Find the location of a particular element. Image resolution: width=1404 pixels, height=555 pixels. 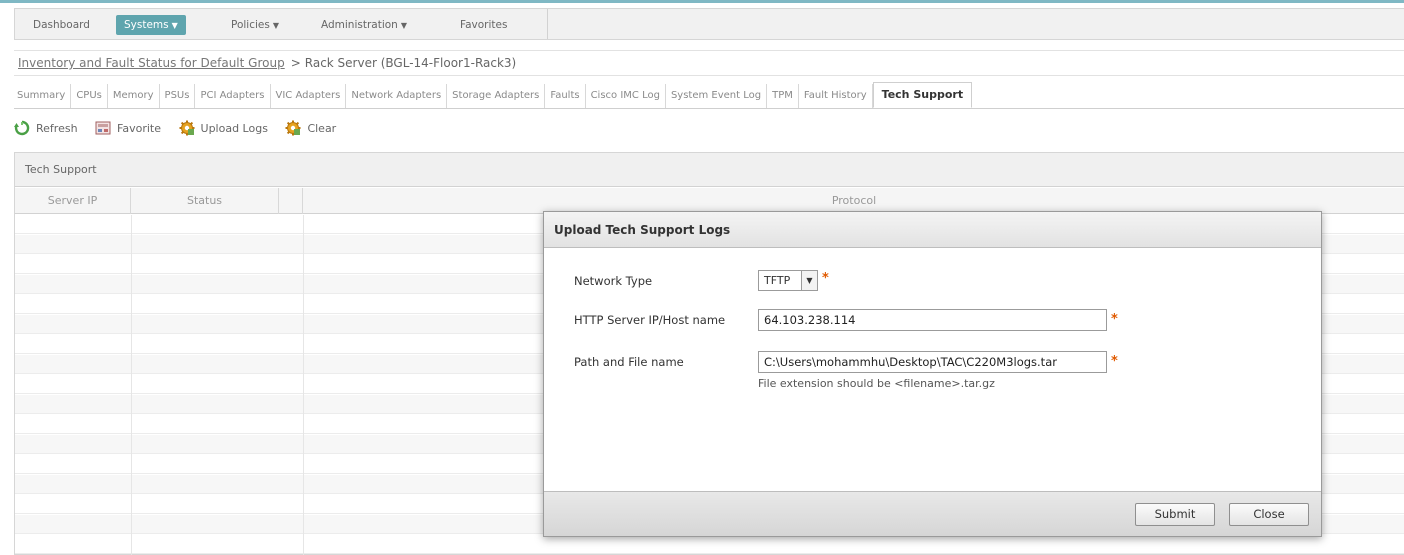

upload-logs-button: Upload Logs is located at coordinates (223, 129).